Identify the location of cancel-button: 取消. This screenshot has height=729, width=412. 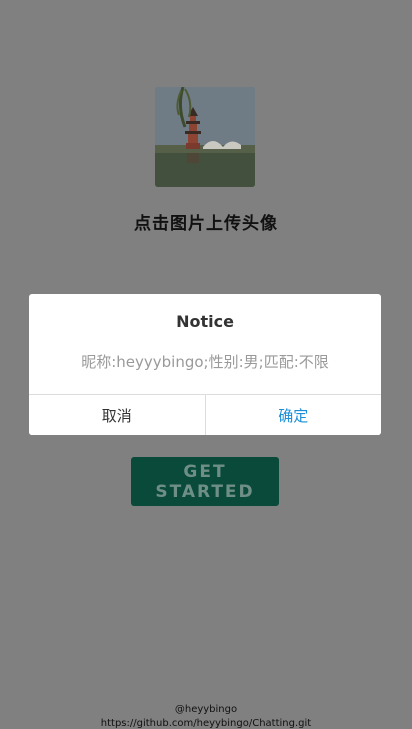
(117, 415).